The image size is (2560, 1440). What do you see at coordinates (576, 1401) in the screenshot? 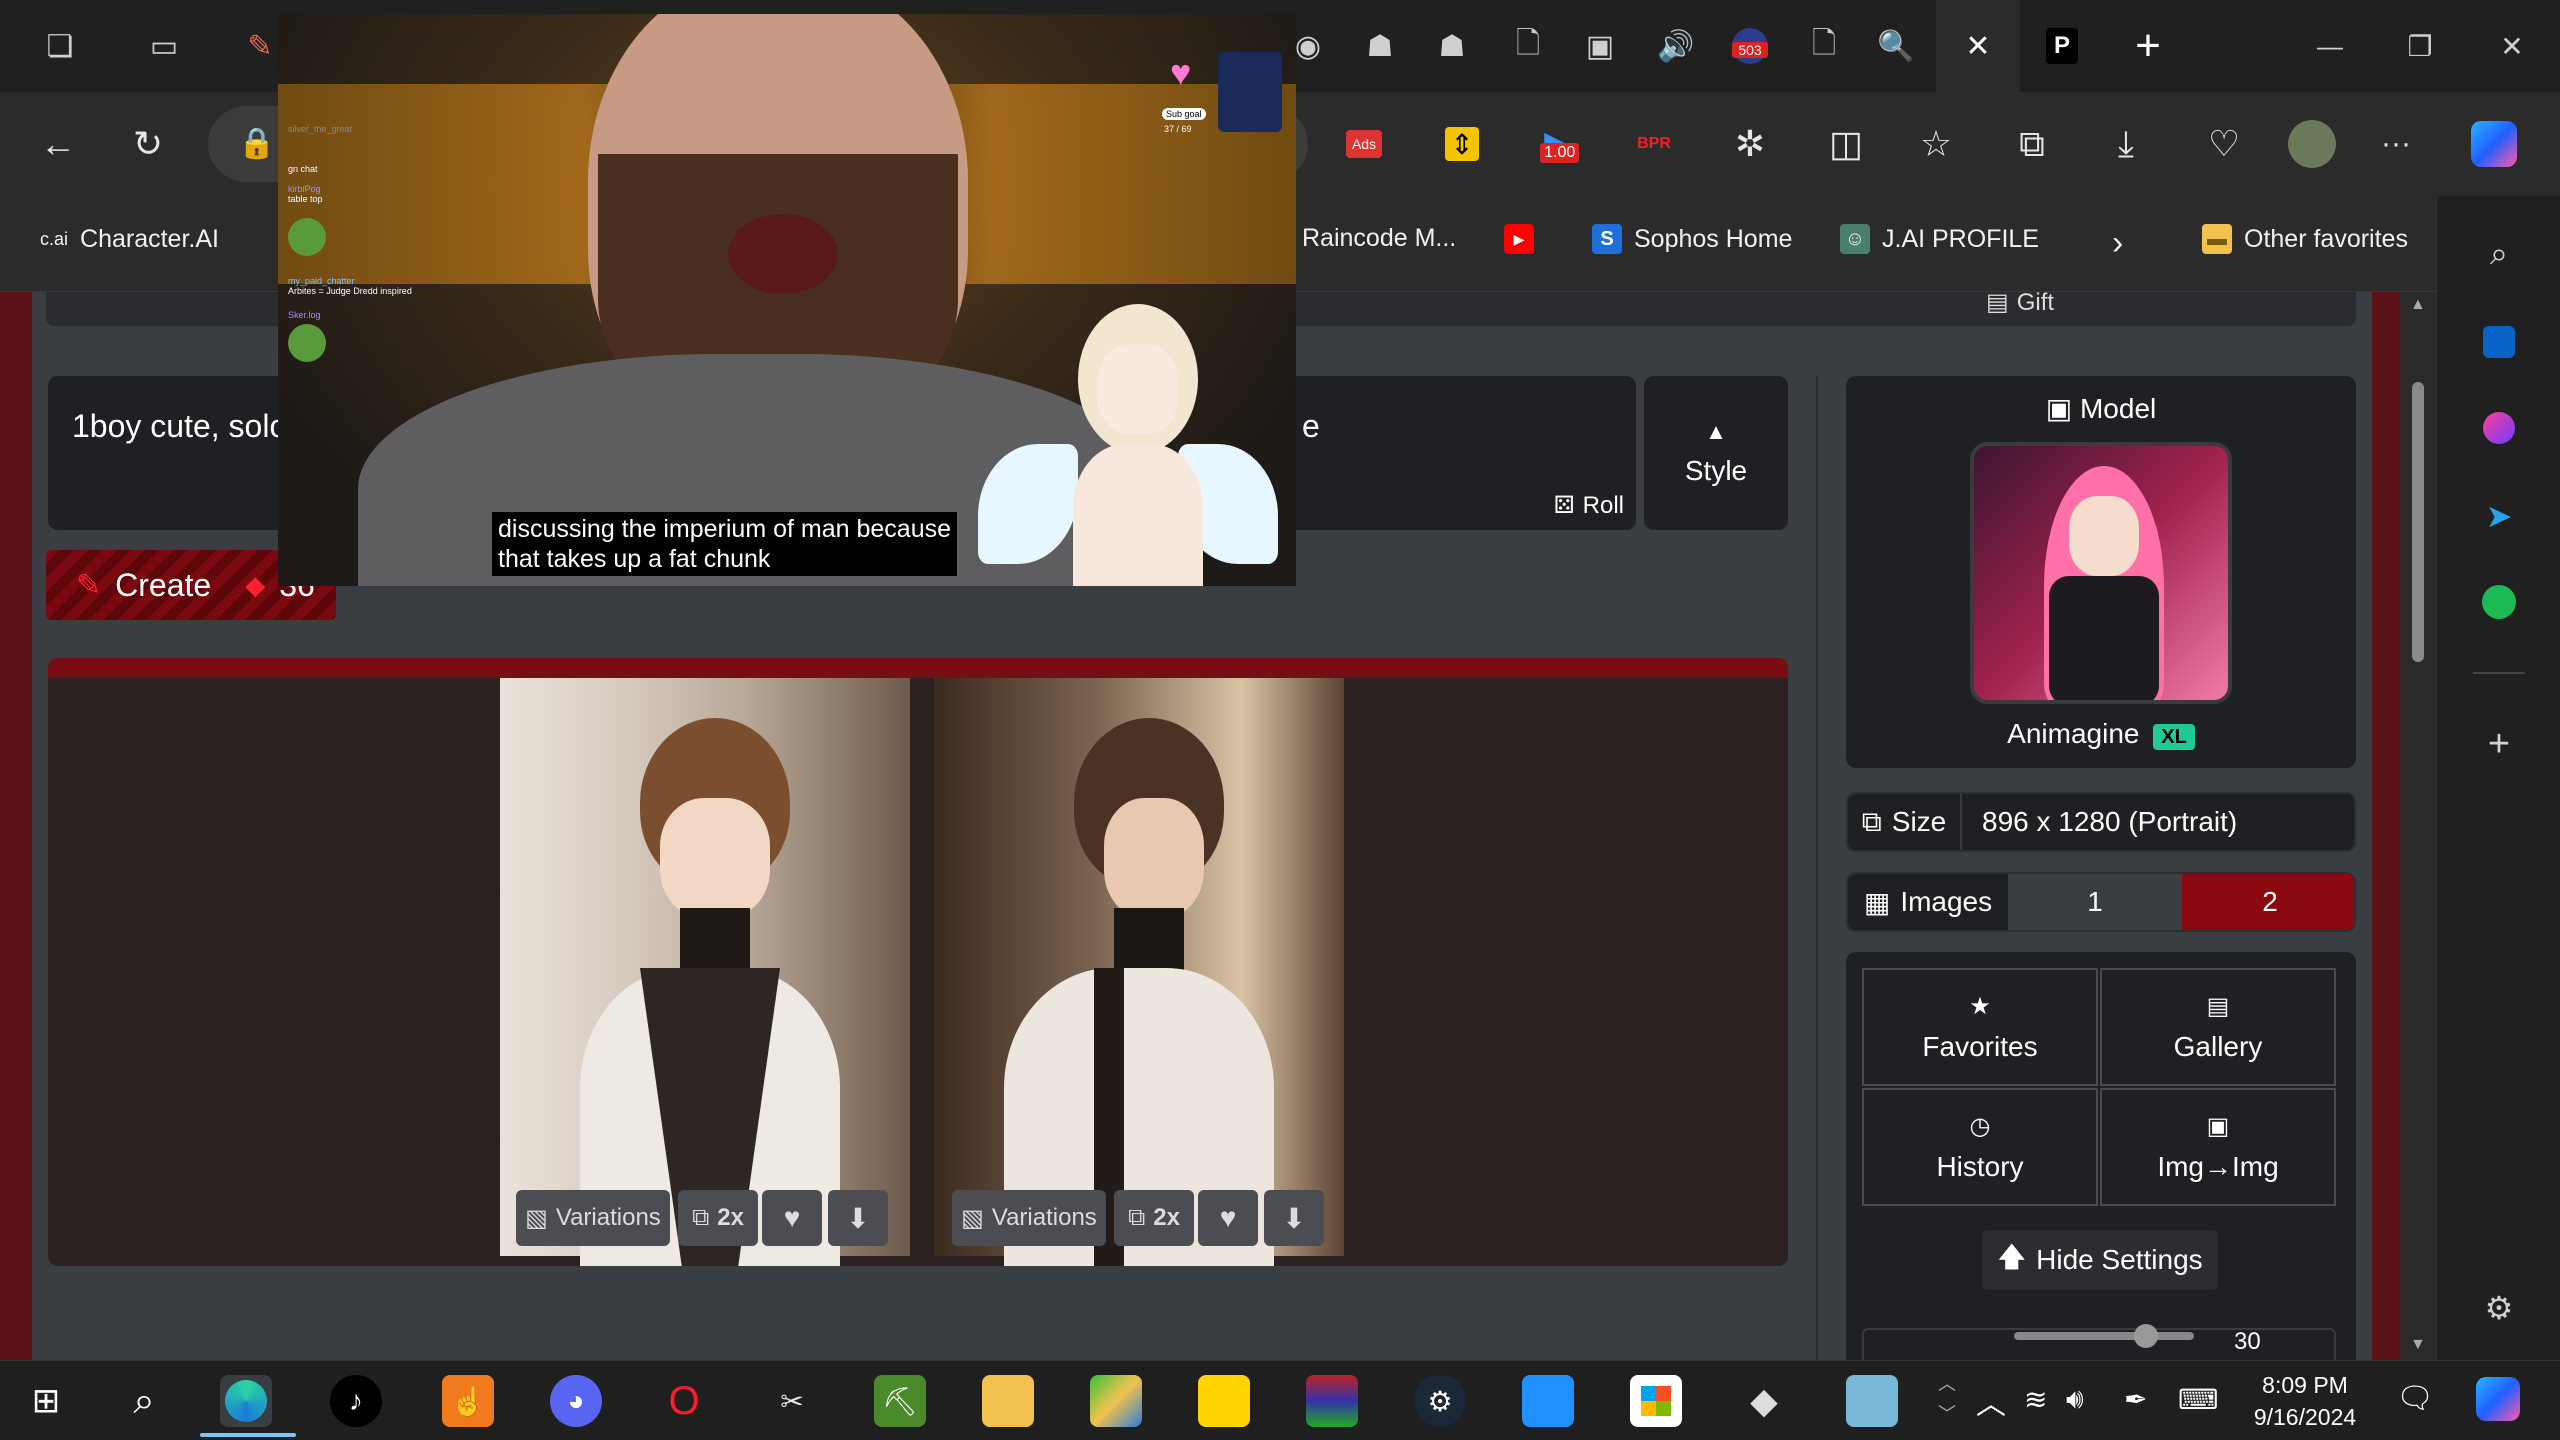
I see `taskbar-discord-icon: ◕` at bounding box center [576, 1401].